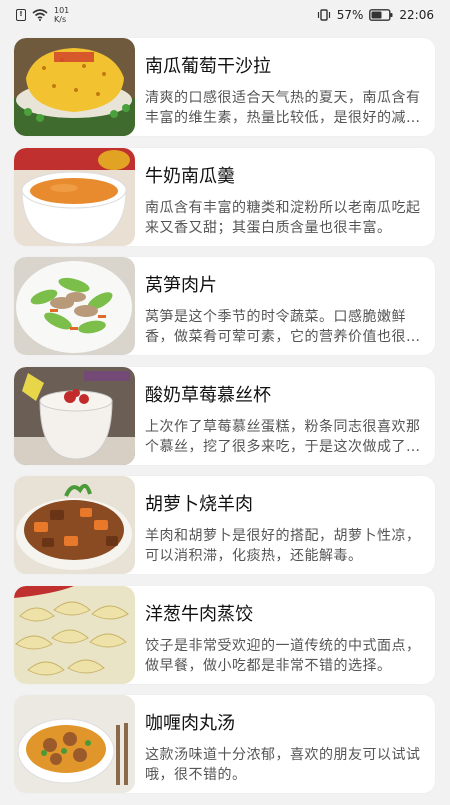 The height and width of the screenshot is (805, 450). I want to click on network-speed-unit: K/s, so click(60, 19).